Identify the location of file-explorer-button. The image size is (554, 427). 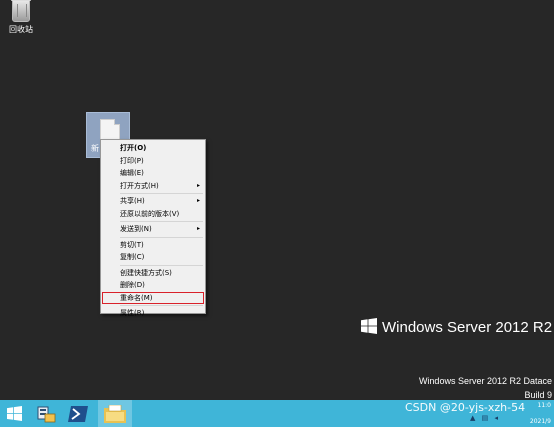
(115, 413).